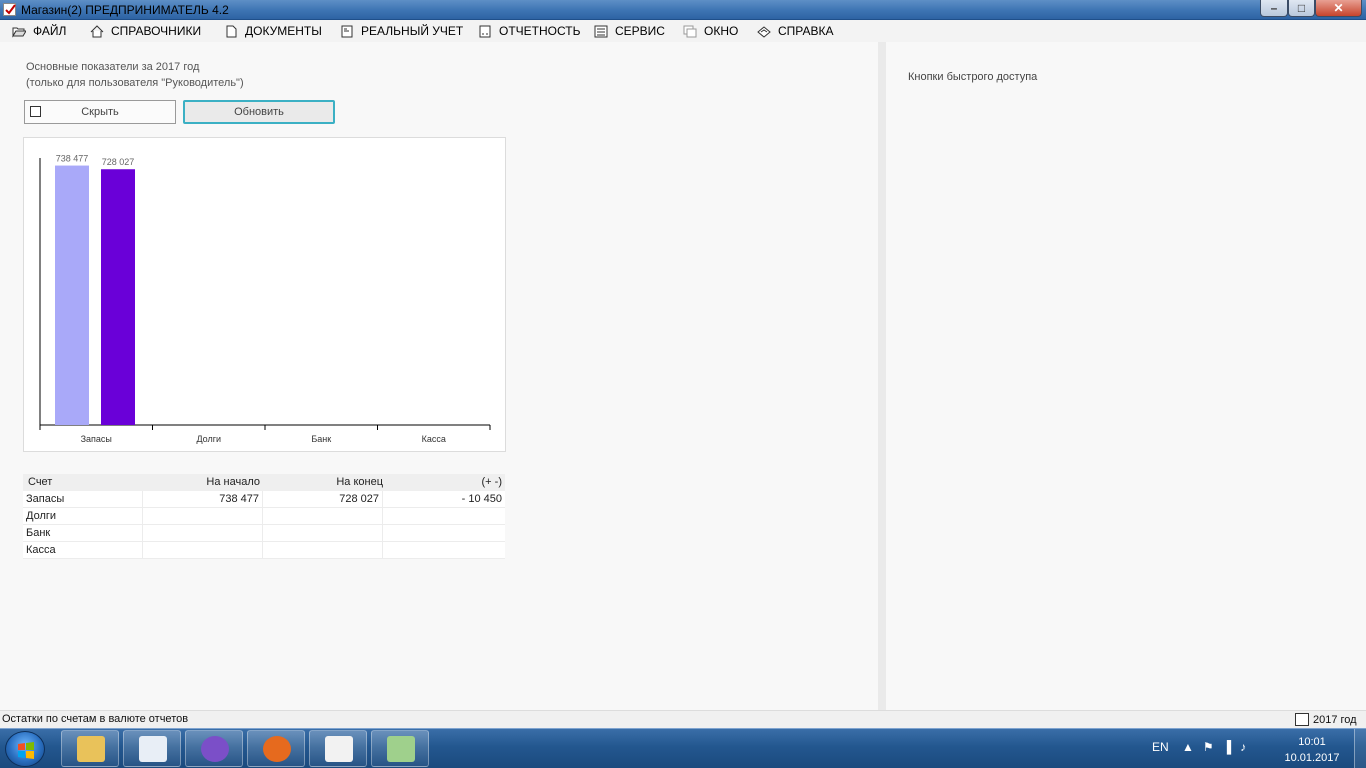  I want to click on refresh-button-label: Обновить, so click(259, 112).